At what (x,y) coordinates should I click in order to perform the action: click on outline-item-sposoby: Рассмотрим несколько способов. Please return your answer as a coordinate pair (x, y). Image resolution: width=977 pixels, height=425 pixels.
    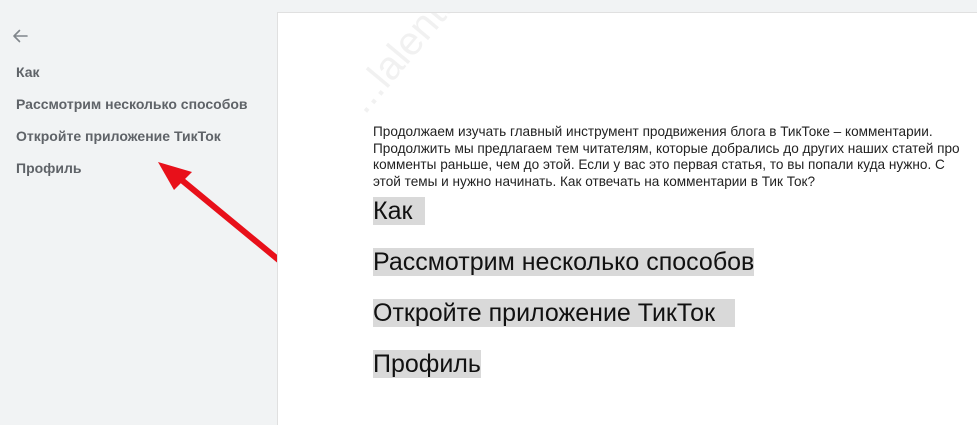
    Looking at the image, I should click on (136, 110).